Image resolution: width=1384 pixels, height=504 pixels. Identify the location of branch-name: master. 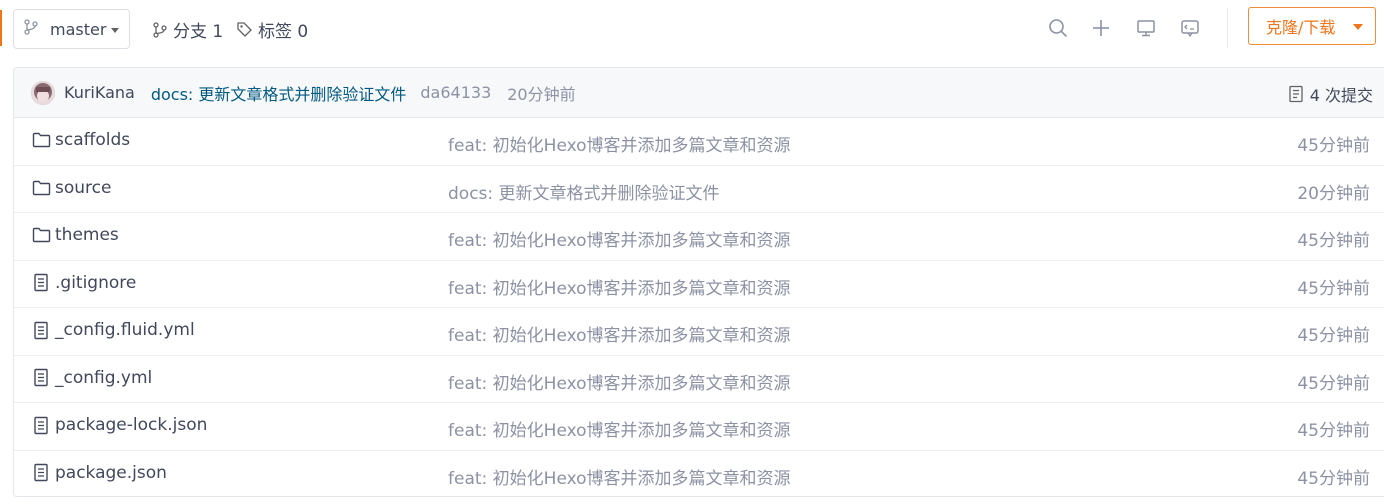
(78, 29).